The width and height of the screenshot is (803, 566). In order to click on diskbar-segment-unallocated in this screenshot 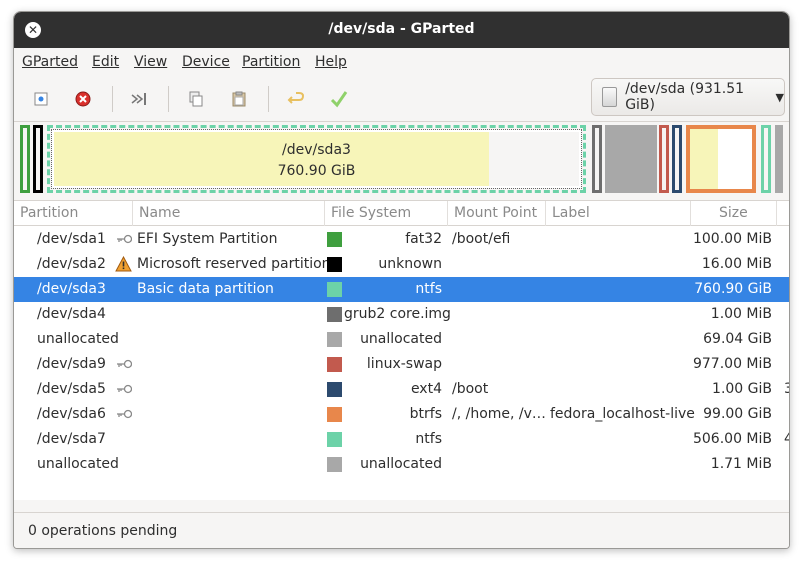, I will do `click(631, 159)`.